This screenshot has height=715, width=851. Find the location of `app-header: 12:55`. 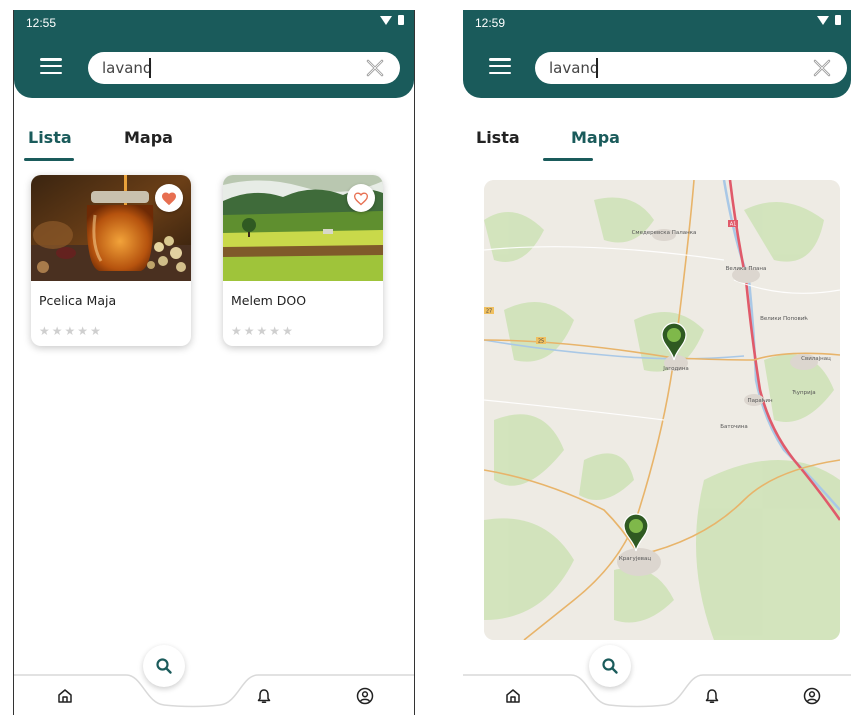

app-header: 12:55 is located at coordinates (214, 54).